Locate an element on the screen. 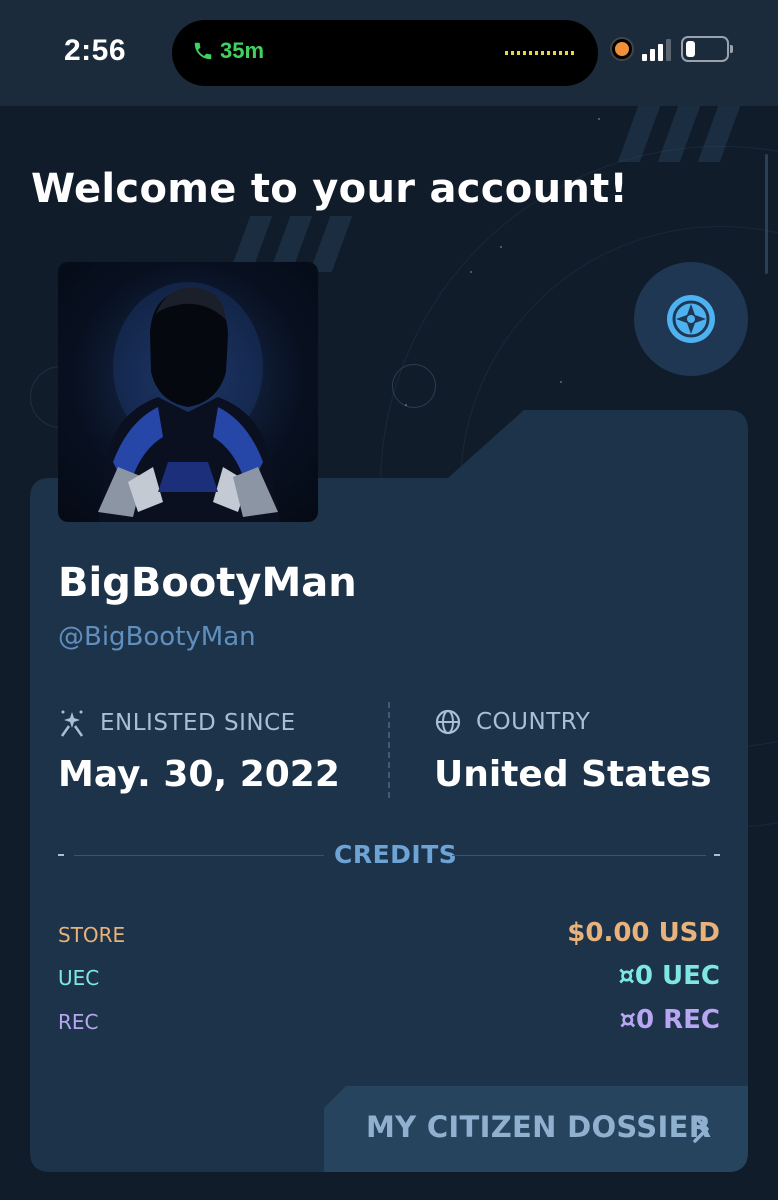 Image resolution: width=778 pixels, height=1200 pixels. info-divider is located at coordinates (389, 750).